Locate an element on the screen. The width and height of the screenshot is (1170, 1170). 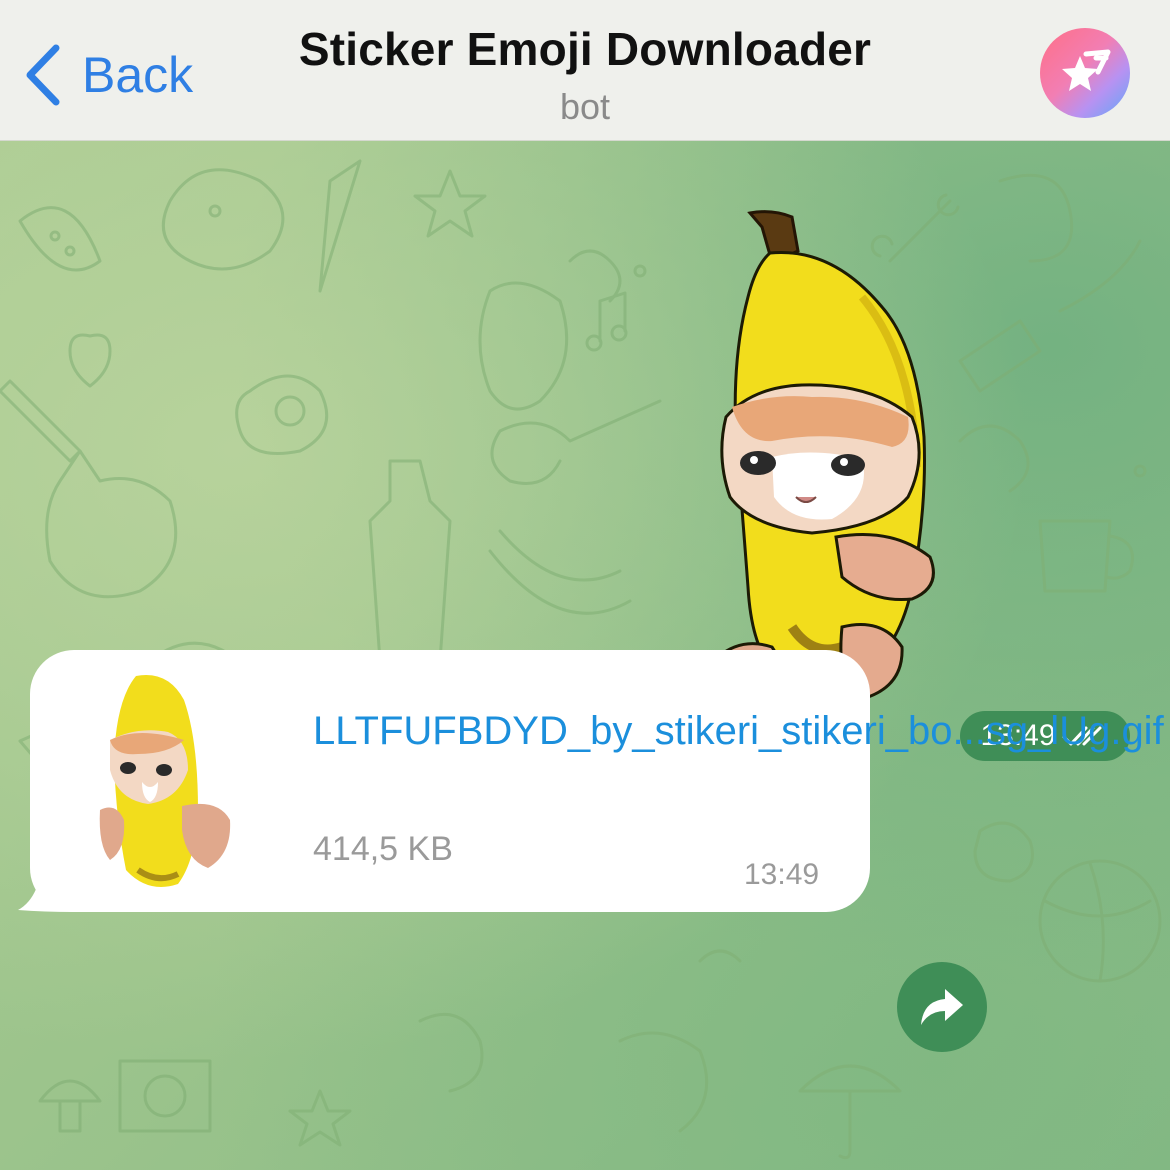
file-size: 414,5 KB is located at coordinates (383, 849).